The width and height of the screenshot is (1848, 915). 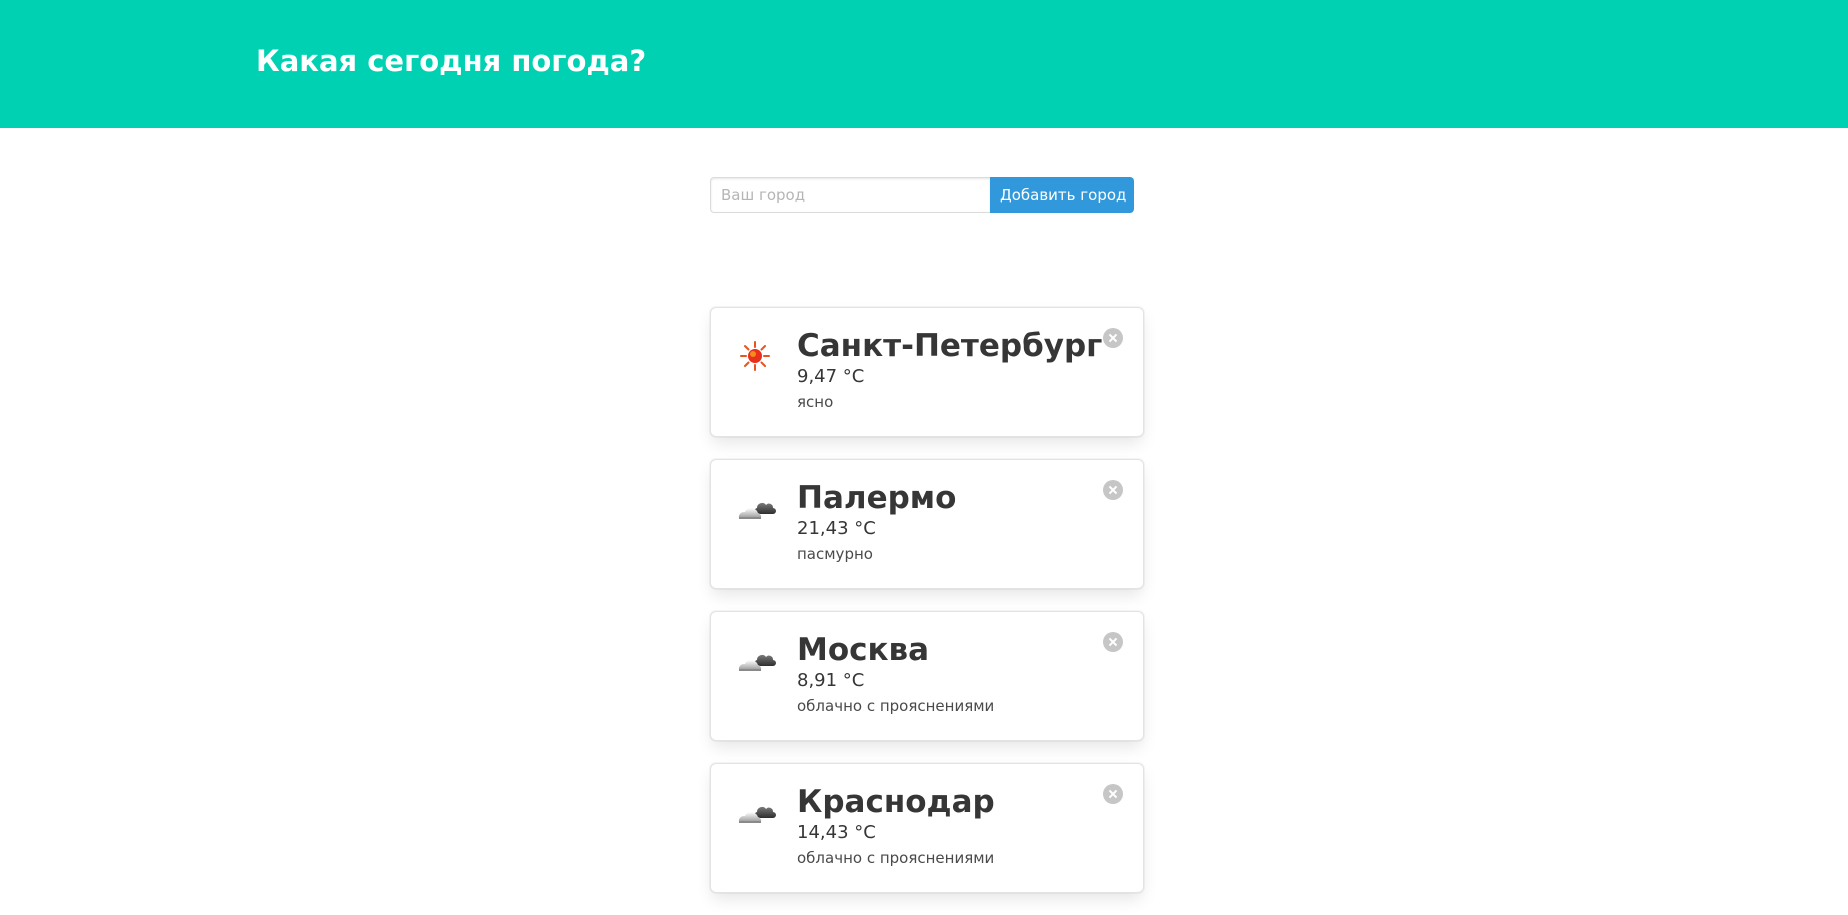 I want to click on weather-card: Палермо 21,43 °C пасмурно, so click(x=927, y=524).